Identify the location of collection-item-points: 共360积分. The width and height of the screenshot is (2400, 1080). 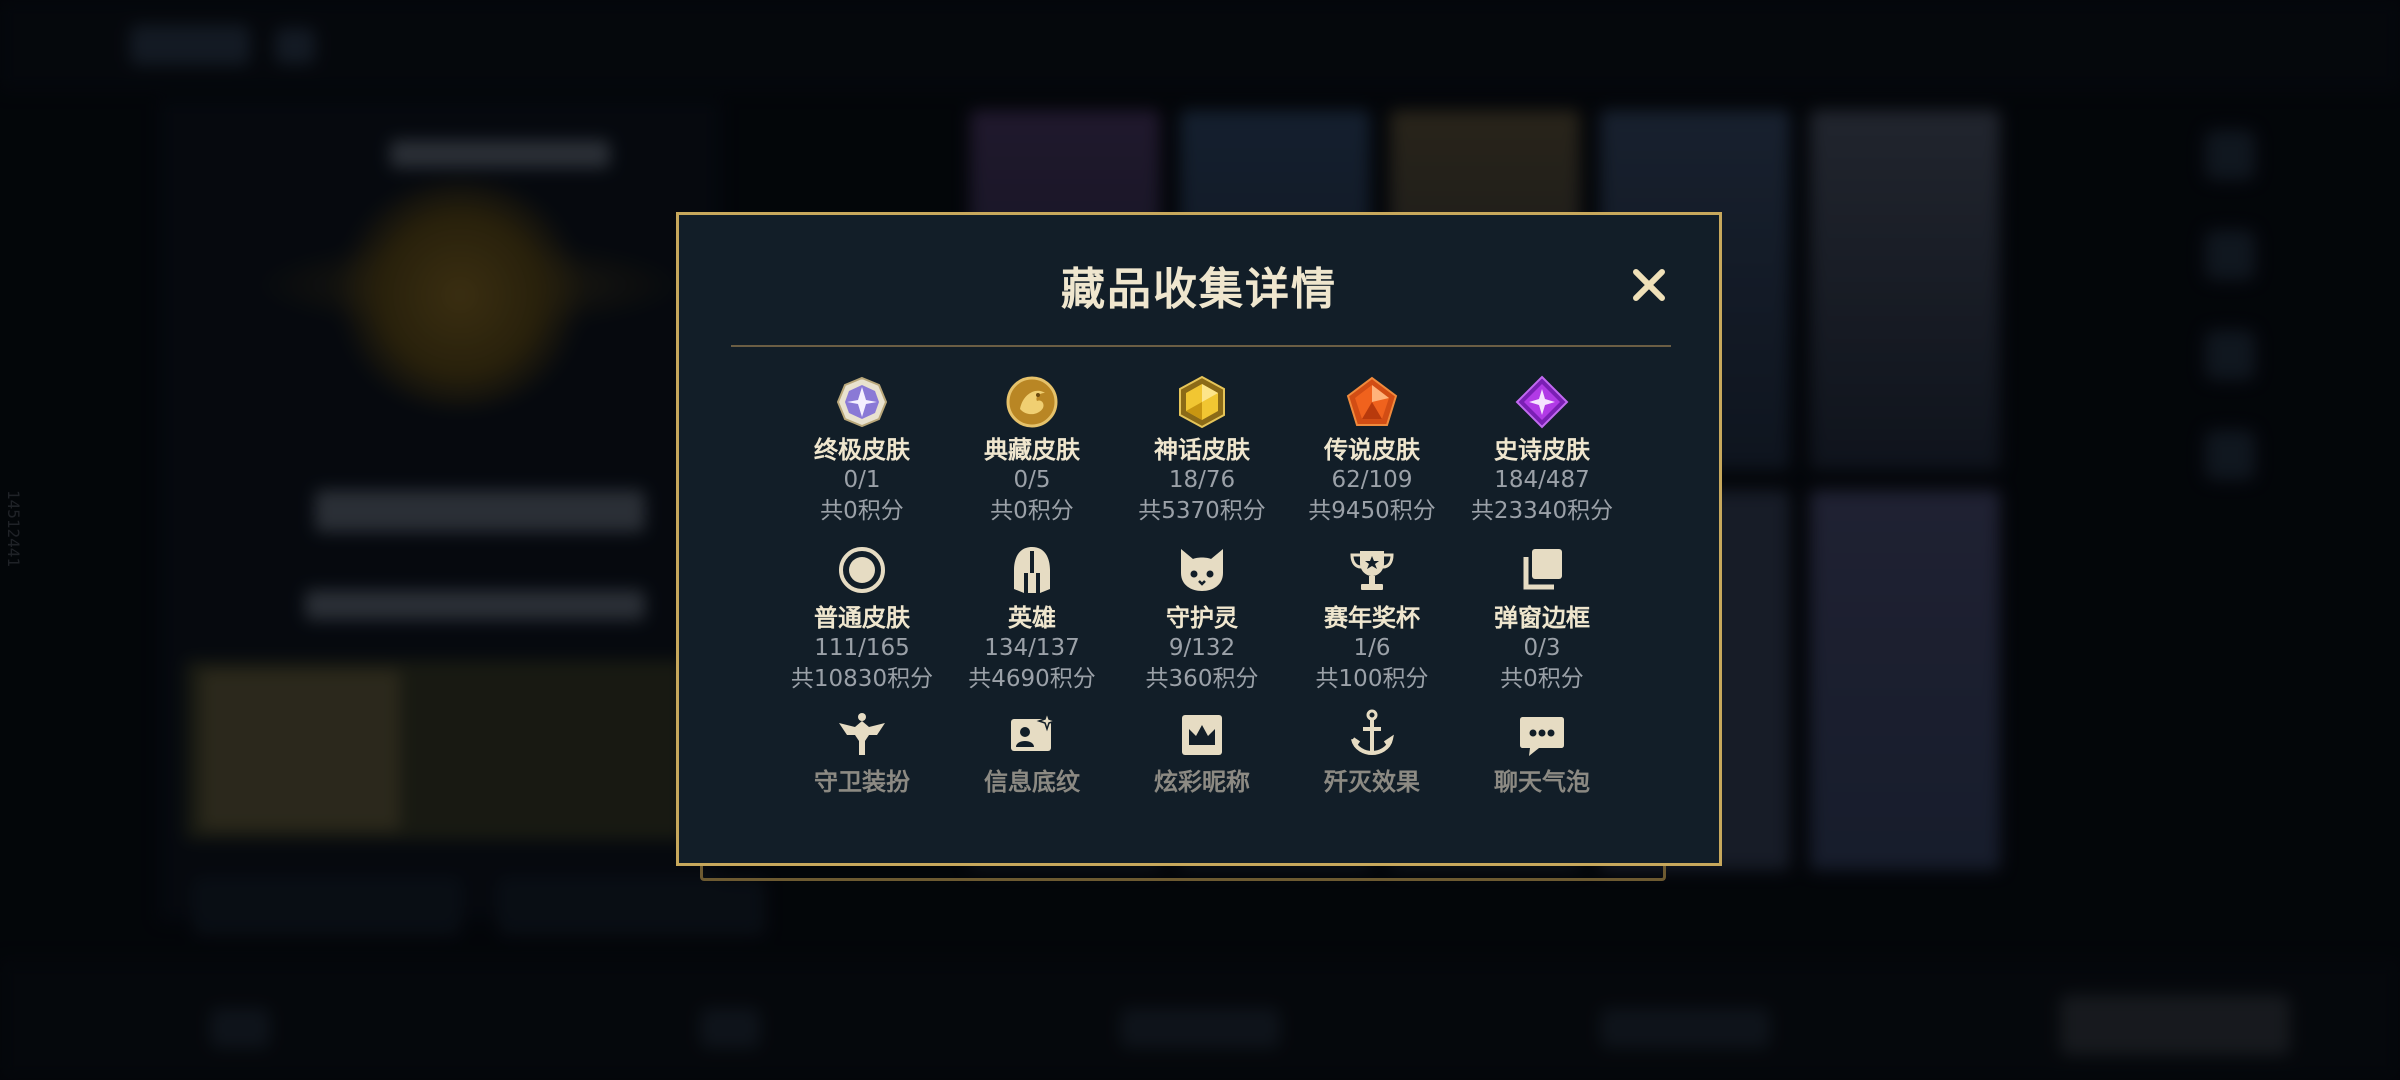
(1202, 679).